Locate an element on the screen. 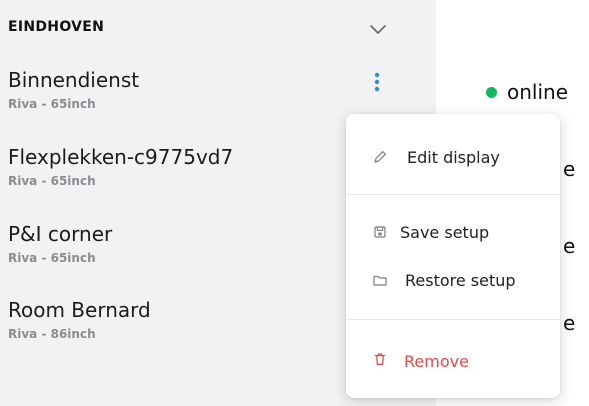 This screenshot has height=406, width=589. device-name: Flexplekken-c9775vd7 is located at coordinates (121, 157).